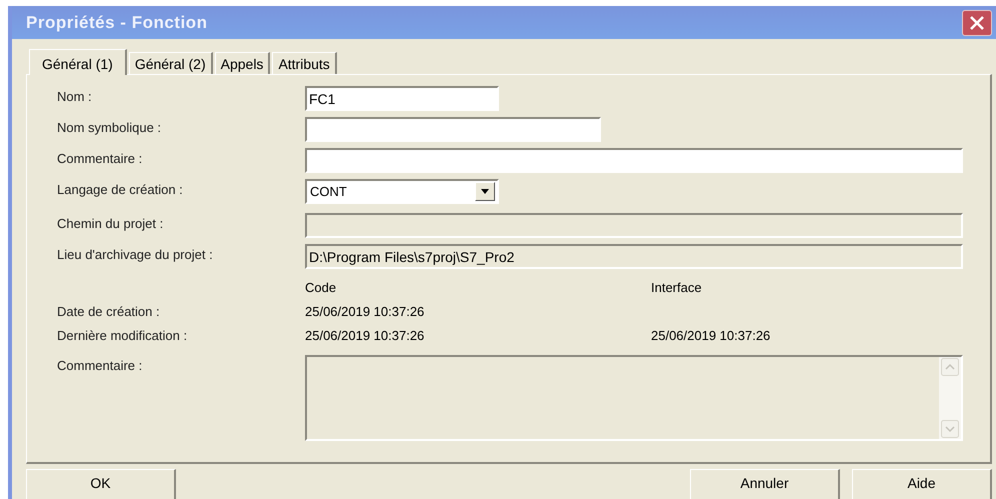 The height and width of the screenshot is (499, 996). Describe the element at coordinates (922, 484) in the screenshot. I see `dialog-button: Aide` at that location.